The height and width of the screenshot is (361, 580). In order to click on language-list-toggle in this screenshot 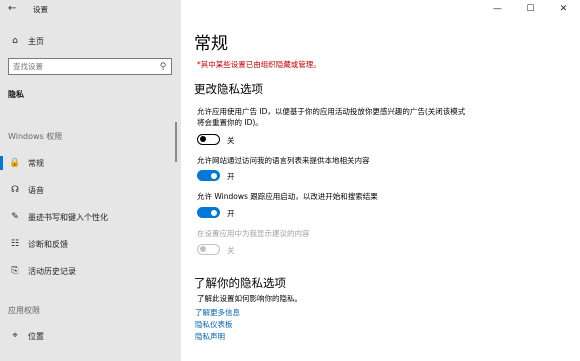, I will do `click(208, 175)`.